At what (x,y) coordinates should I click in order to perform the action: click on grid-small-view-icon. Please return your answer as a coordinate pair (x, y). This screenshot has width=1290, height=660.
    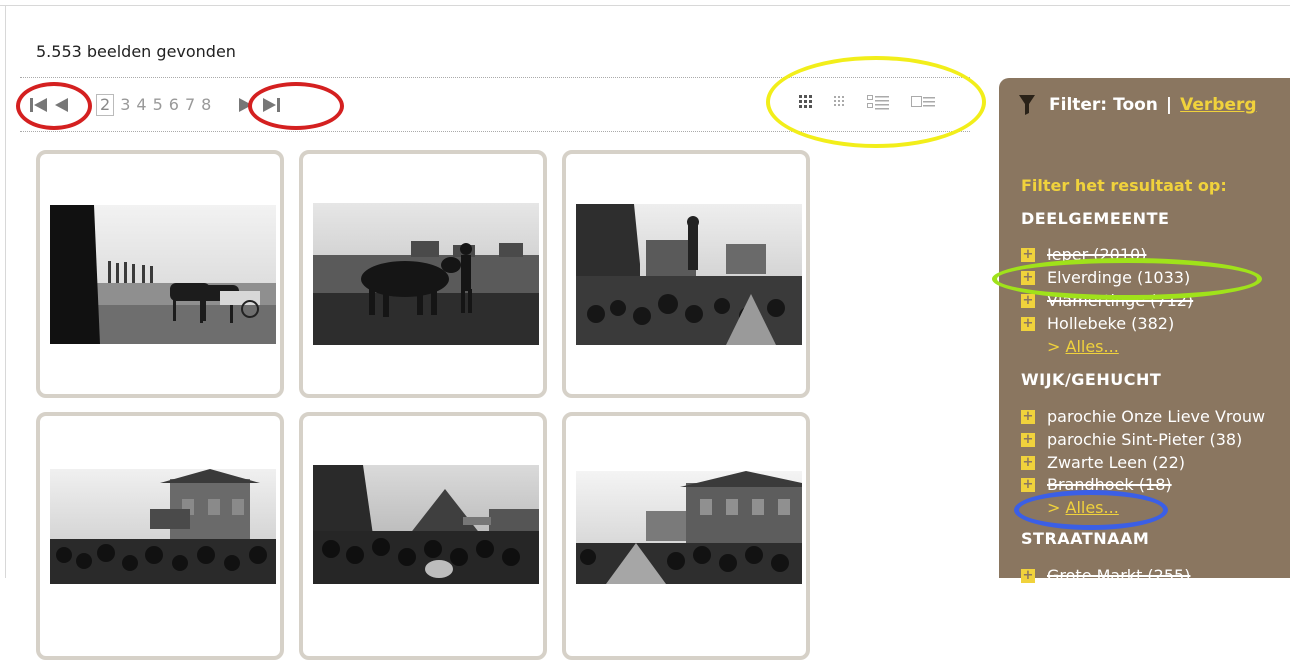
    Looking at the image, I should click on (840, 102).